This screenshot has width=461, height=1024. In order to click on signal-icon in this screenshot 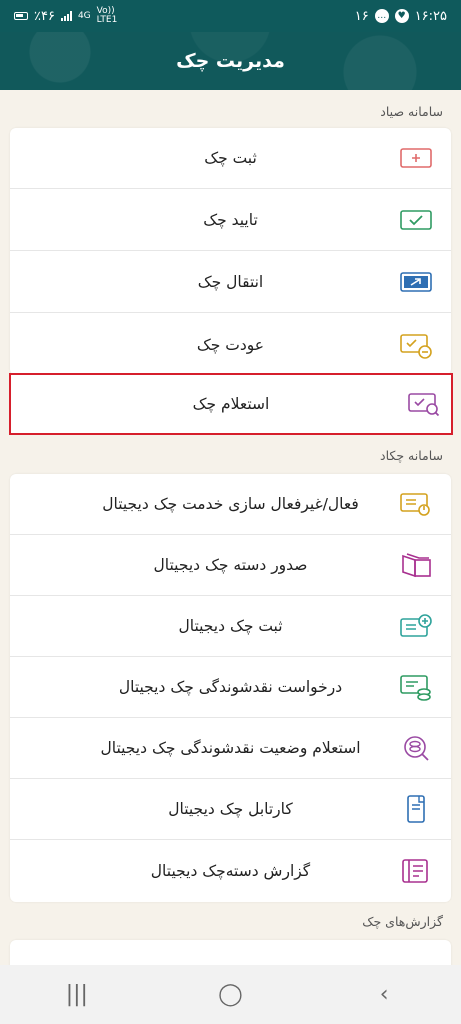, I will do `click(66, 16)`.